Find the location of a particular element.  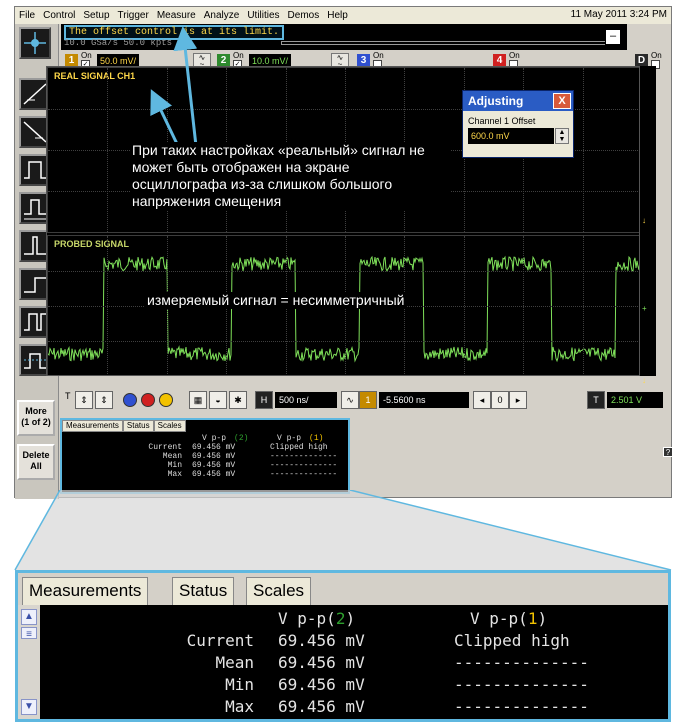

mean-vpp-ch2: 69.456 mV is located at coordinates (321, 662).